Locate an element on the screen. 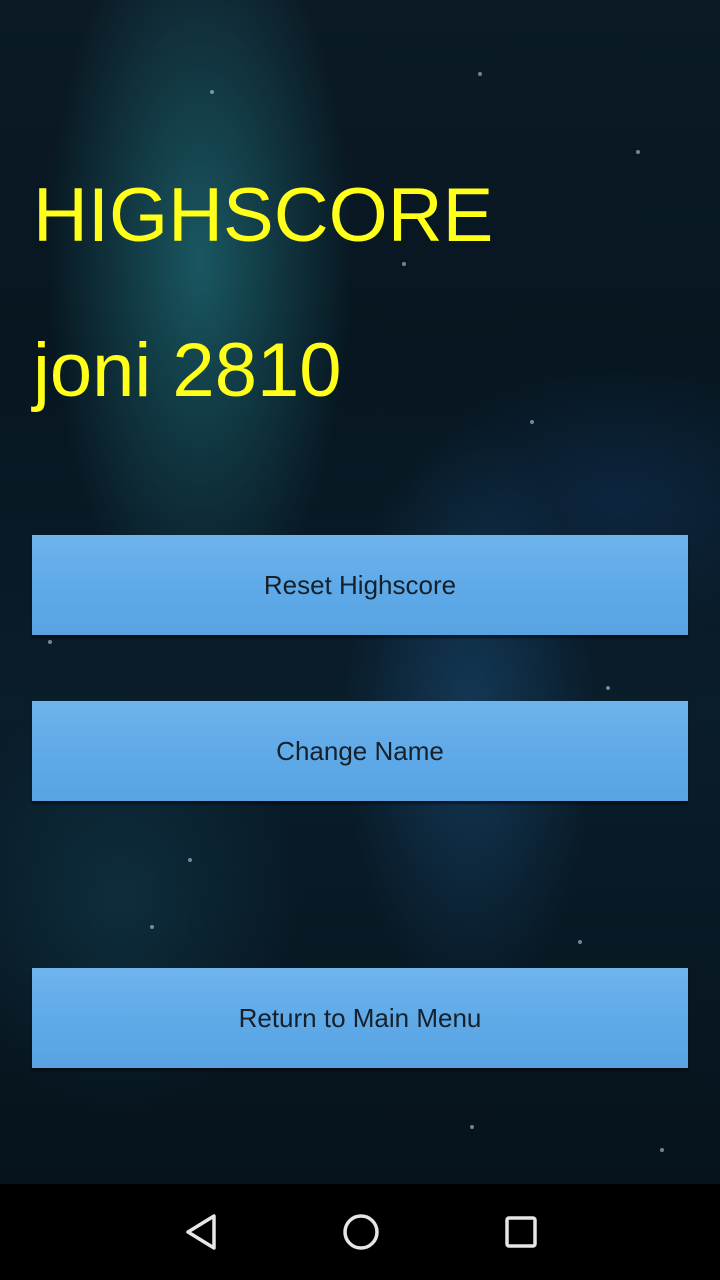  home-circle-icon is located at coordinates (361, 1232).